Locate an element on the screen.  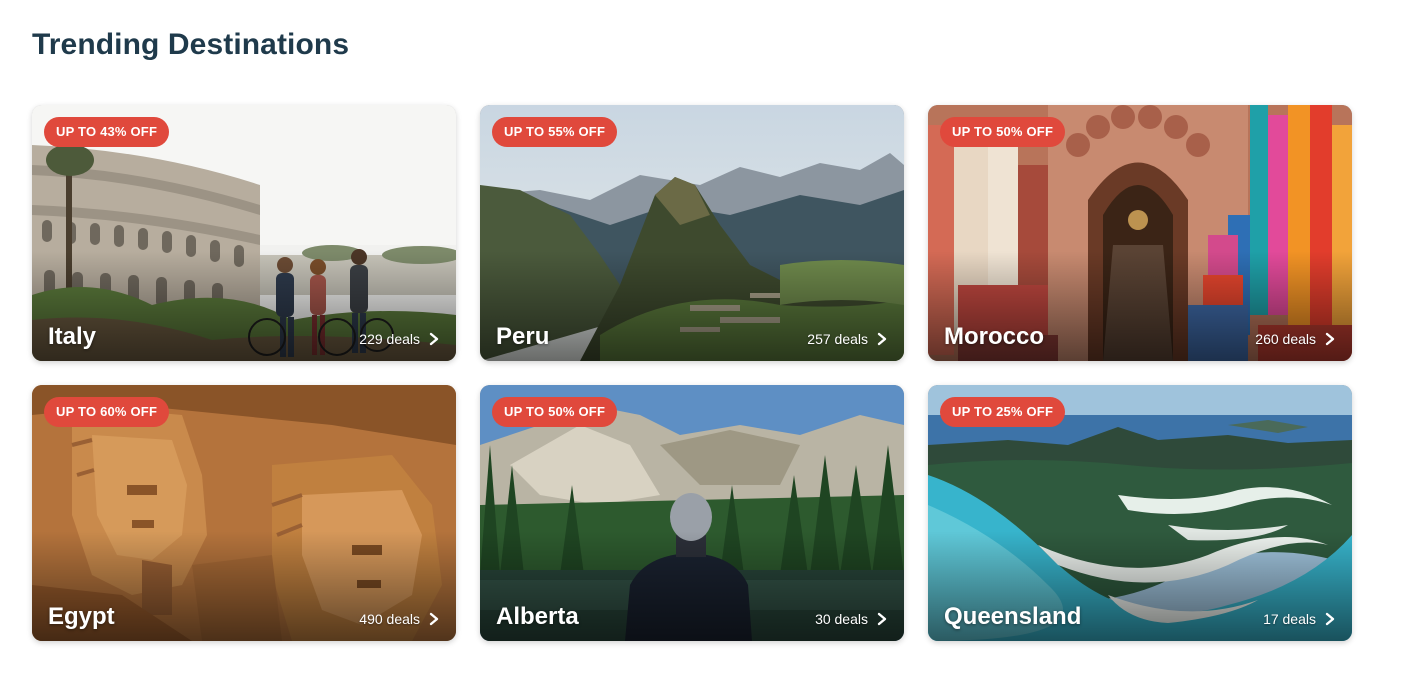
destination-card-peru: UP TO 55% OFF Peru 257 deals is located at coordinates (692, 233).